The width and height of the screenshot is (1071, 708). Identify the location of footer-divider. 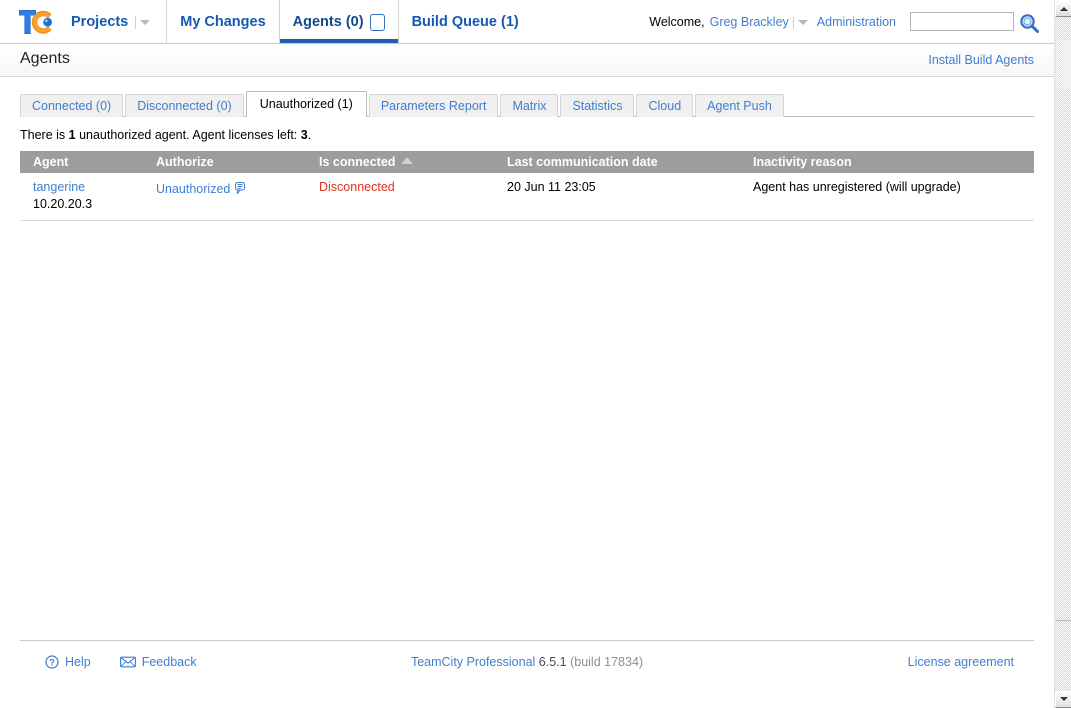
(527, 640).